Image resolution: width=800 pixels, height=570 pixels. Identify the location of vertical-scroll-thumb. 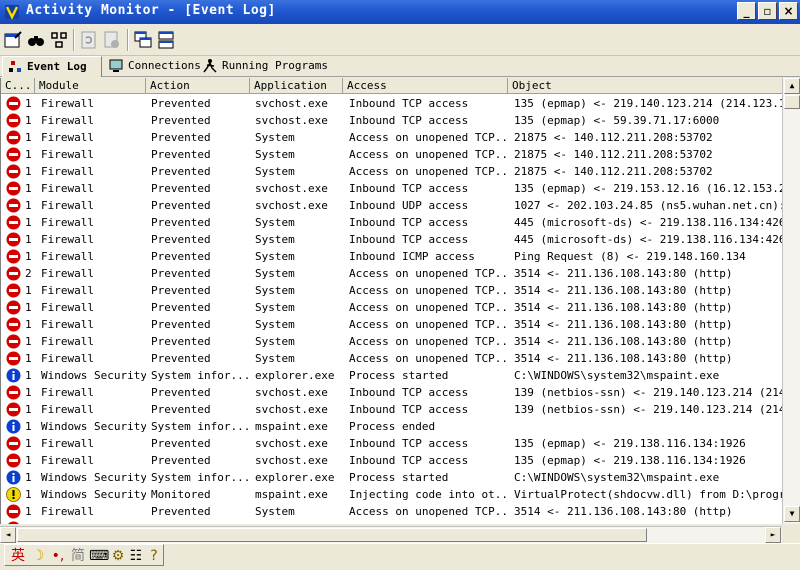
(792, 102).